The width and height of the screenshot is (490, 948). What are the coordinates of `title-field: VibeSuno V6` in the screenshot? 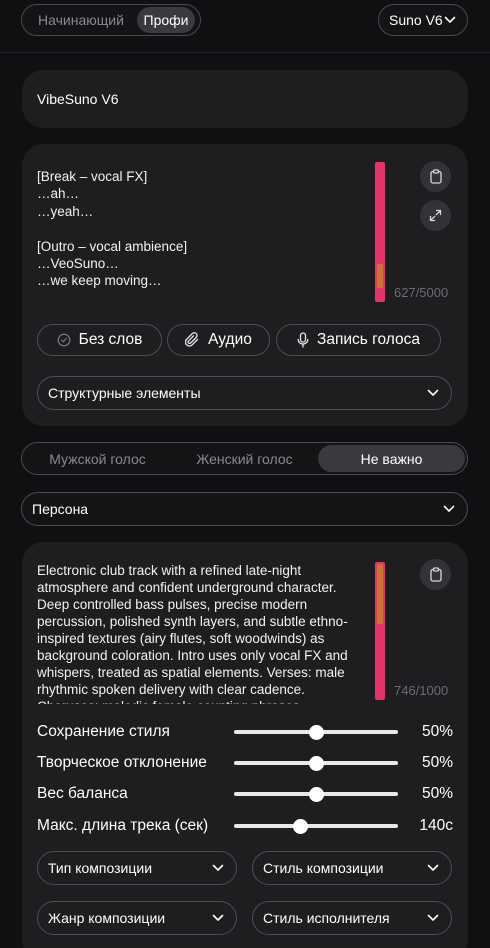 It's located at (245, 99).